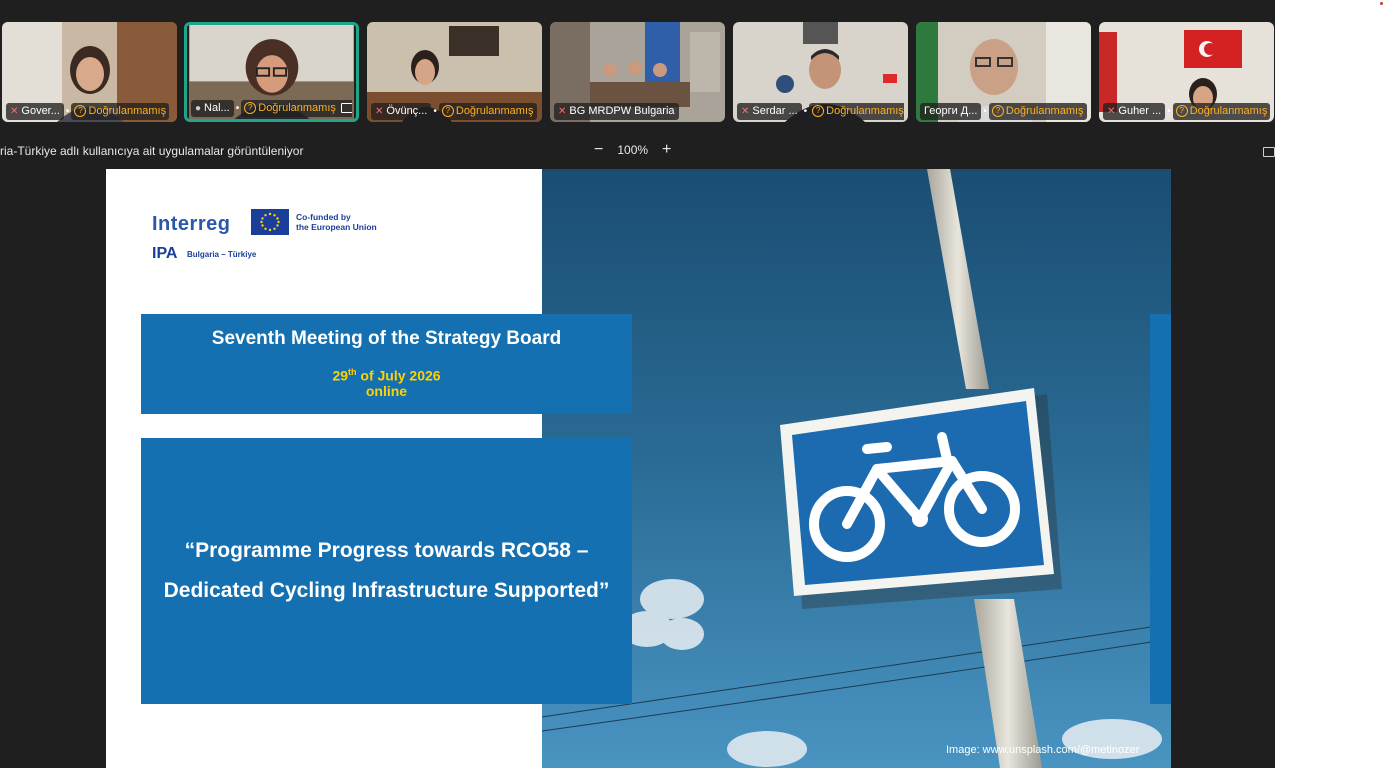 The height and width of the screenshot is (768, 1384). Describe the element at coordinates (198, 108) in the screenshot. I see `mic-icon: ●` at that location.